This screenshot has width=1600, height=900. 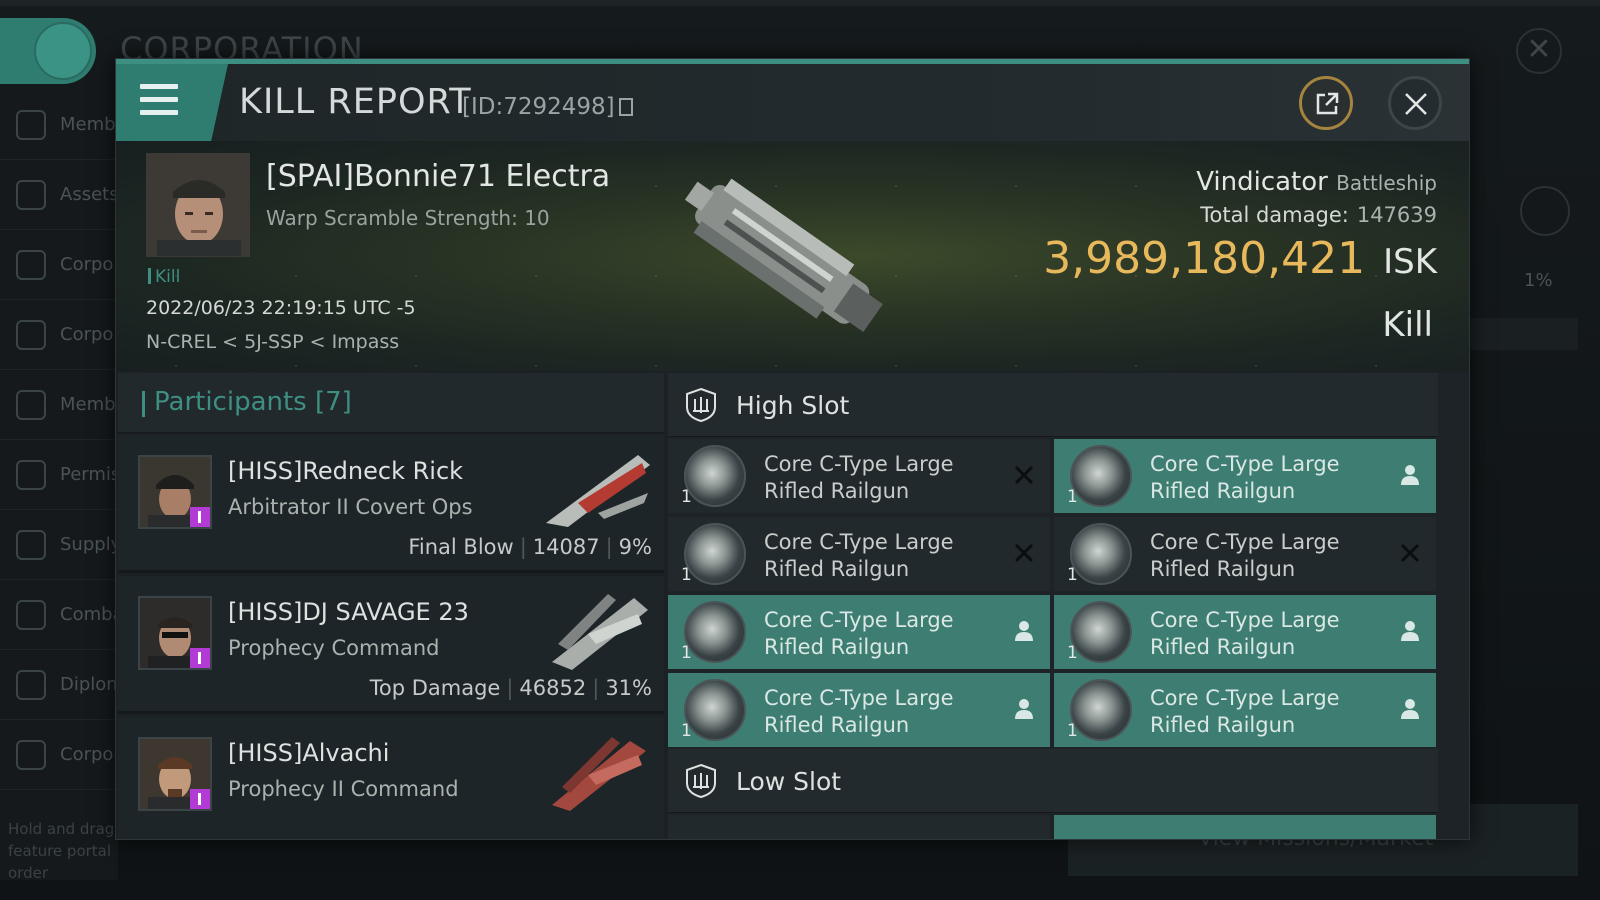 What do you see at coordinates (59, 545) in the screenshot?
I see `sidebar-item-supply: Supply` at bounding box center [59, 545].